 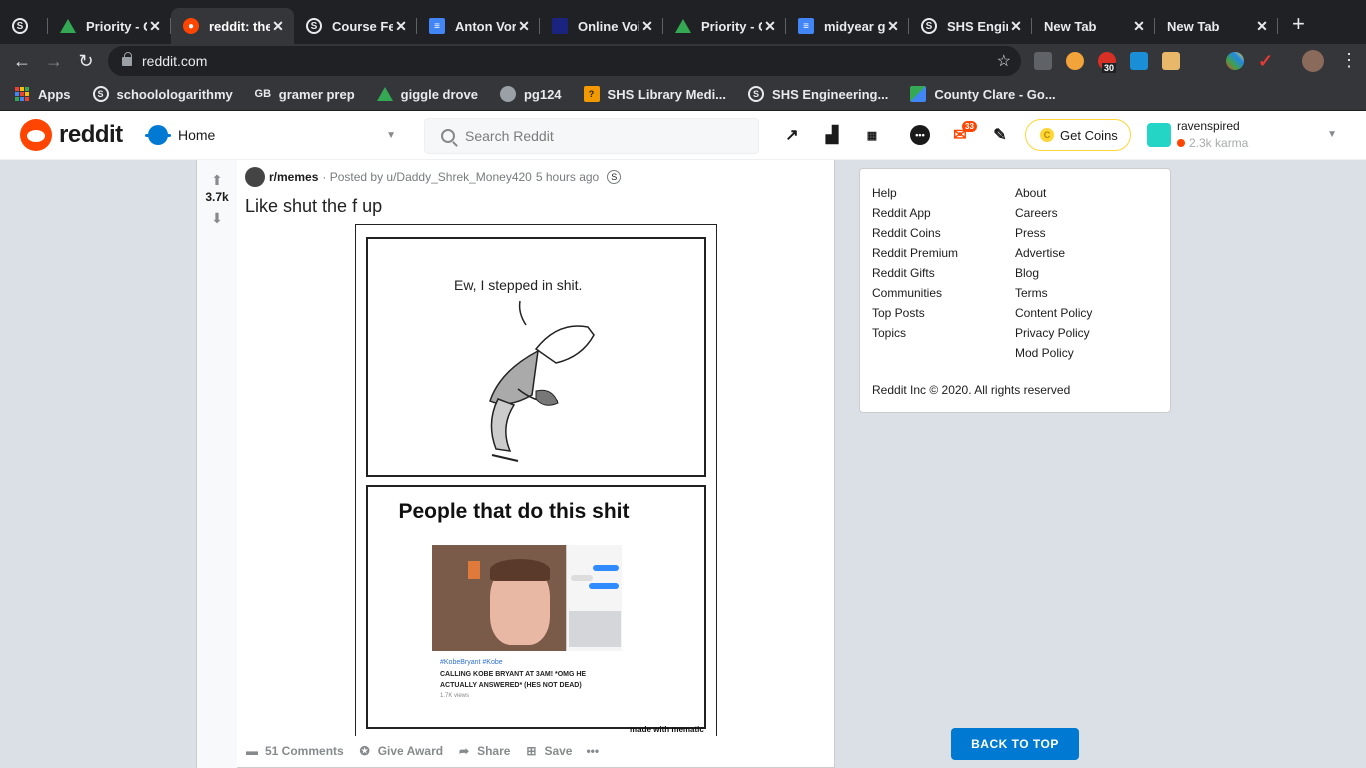 What do you see at coordinates (1349, 60) in the screenshot?
I see `menu-kebab-icon: ⋮` at bounding box center [1349, 60].